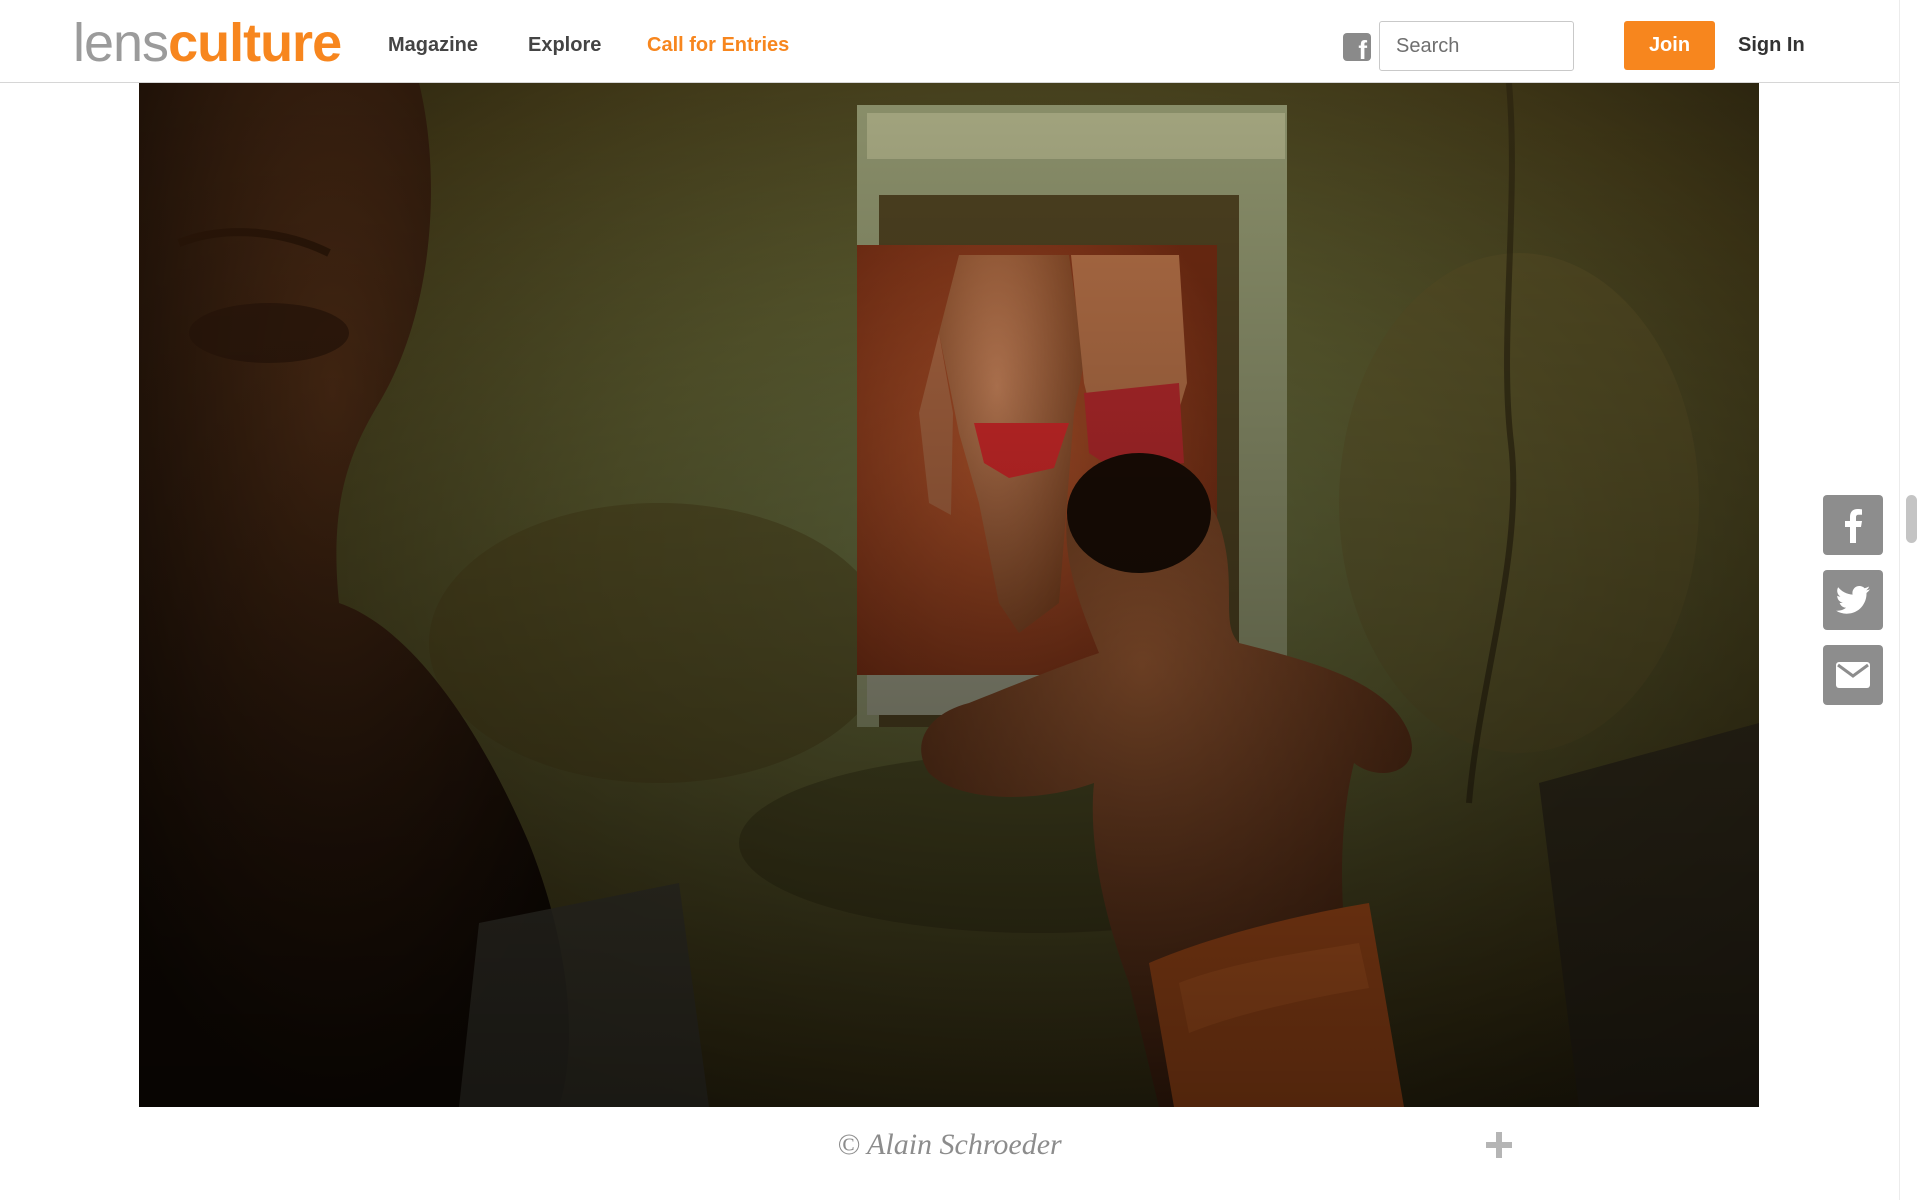  I want to click on email-icon, so click(1853, 675).